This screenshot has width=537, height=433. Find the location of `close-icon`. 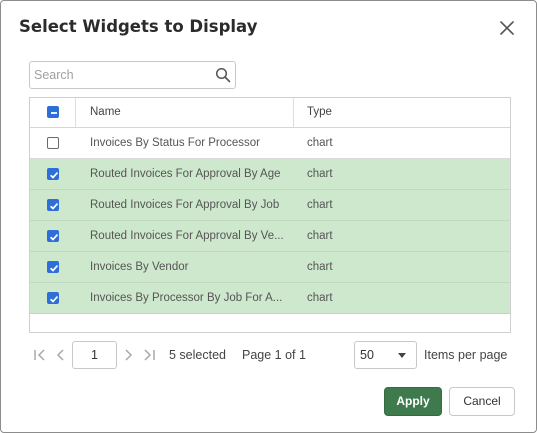

close-icon is located at coordinates (507, 28).